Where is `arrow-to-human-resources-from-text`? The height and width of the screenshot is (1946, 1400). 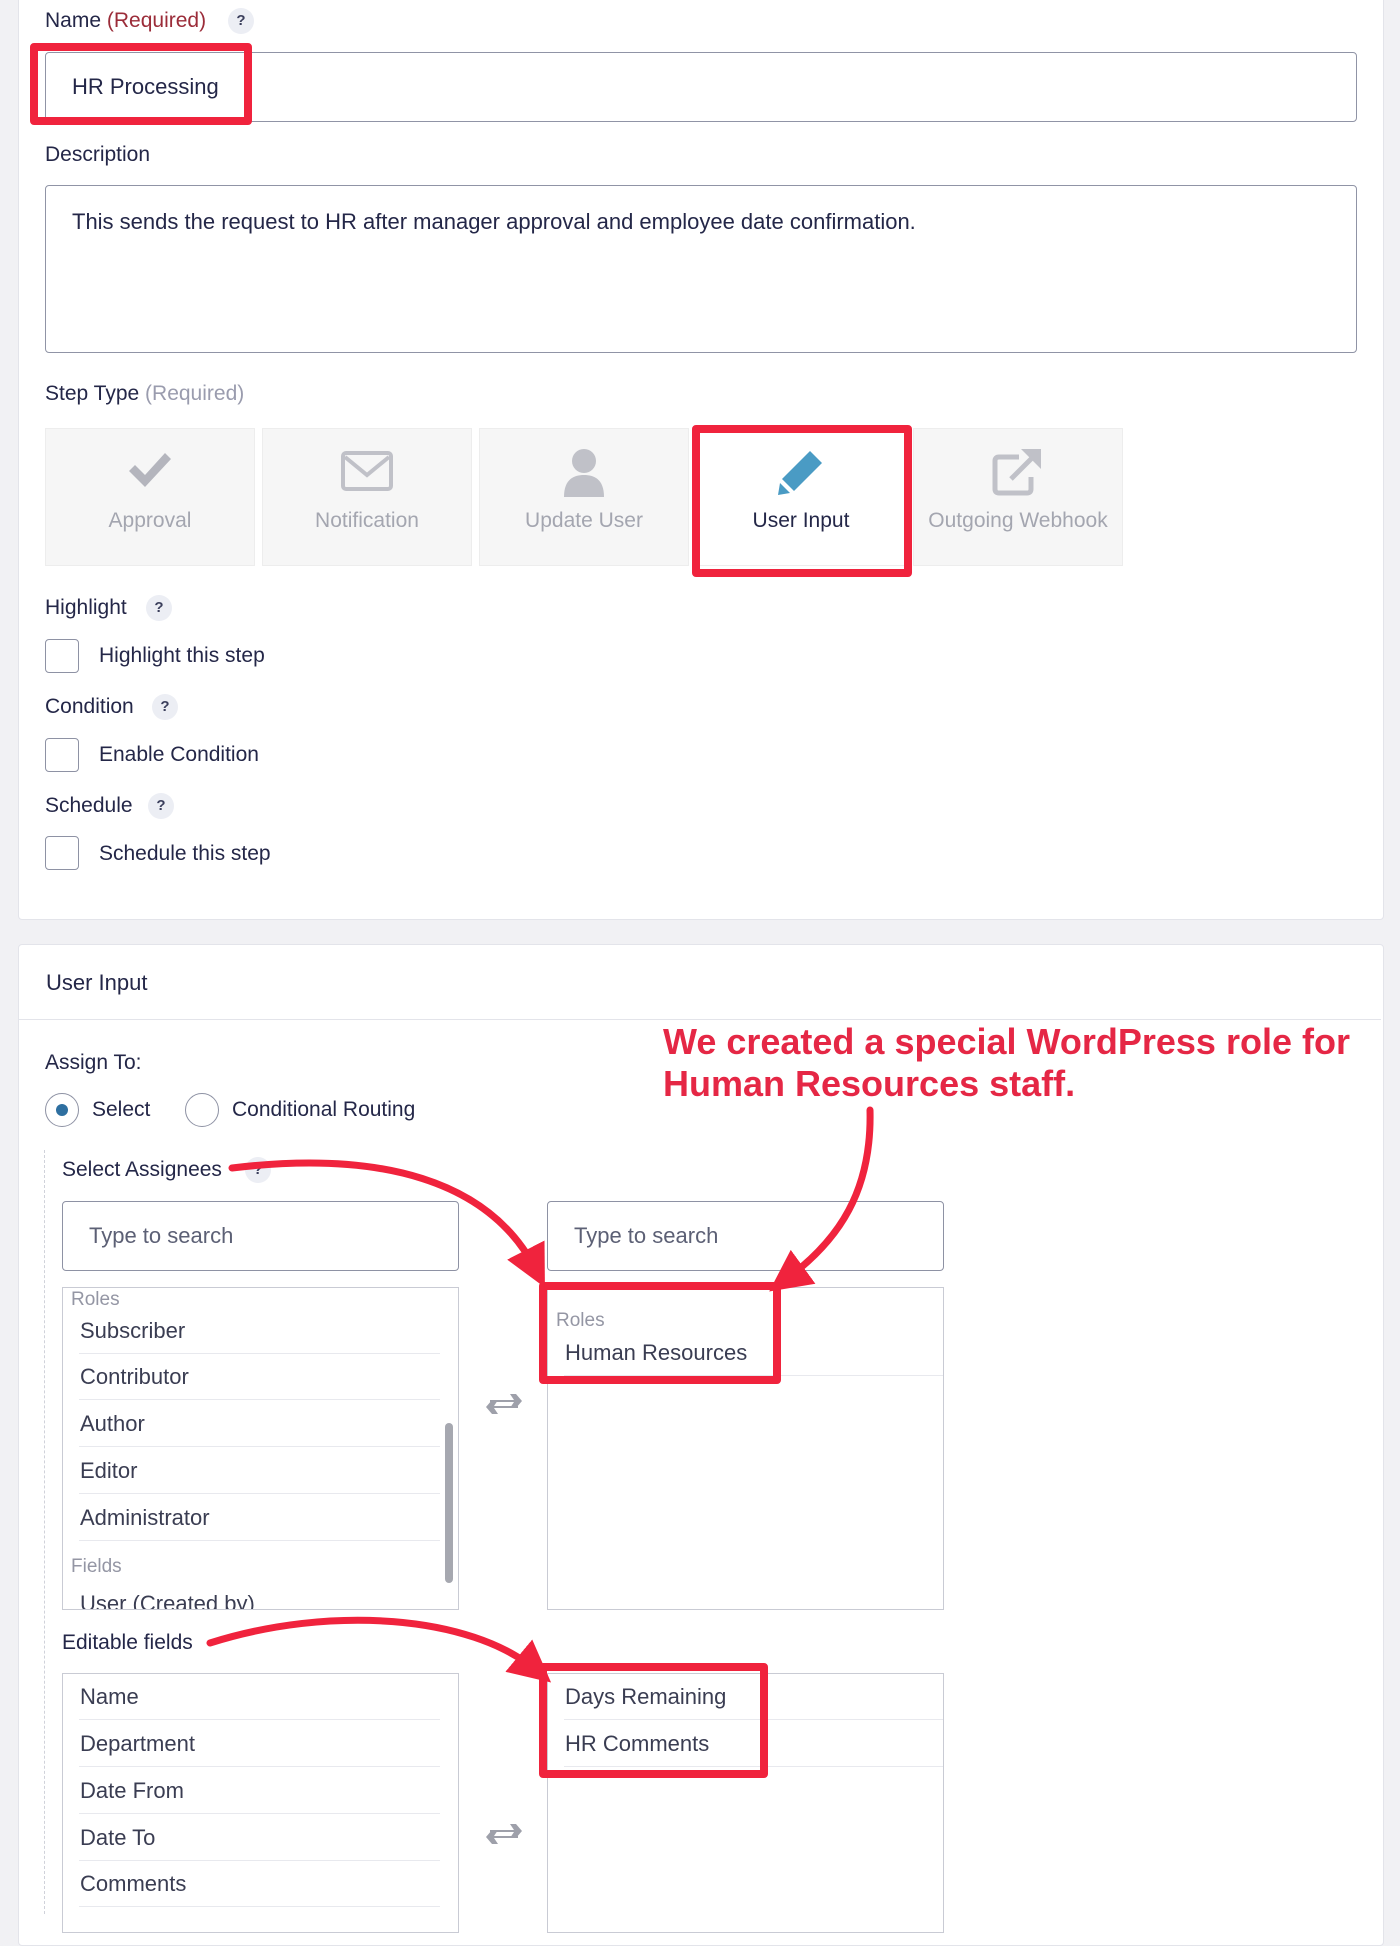 arrow-to-human-resources-from-text is located at coordinates (821, 1199).